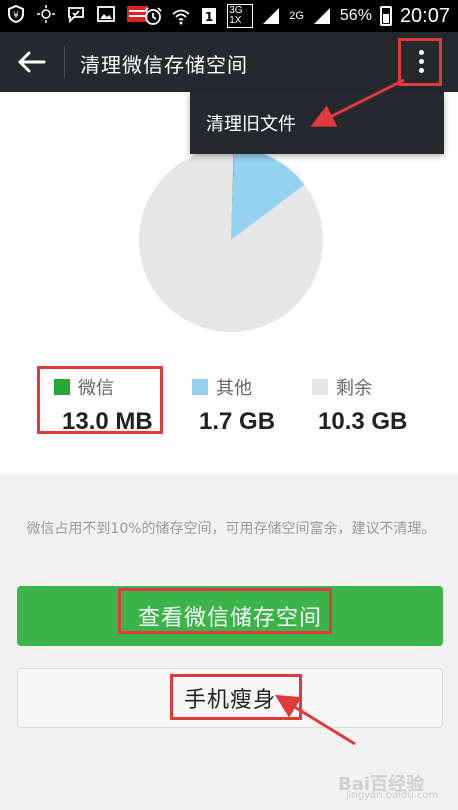 The width and height of the screenshot is (458, 810). What do you see at coordinates (385, 16) in the screenshot?
I see `battery-icon` at bounding box center [385, 16].